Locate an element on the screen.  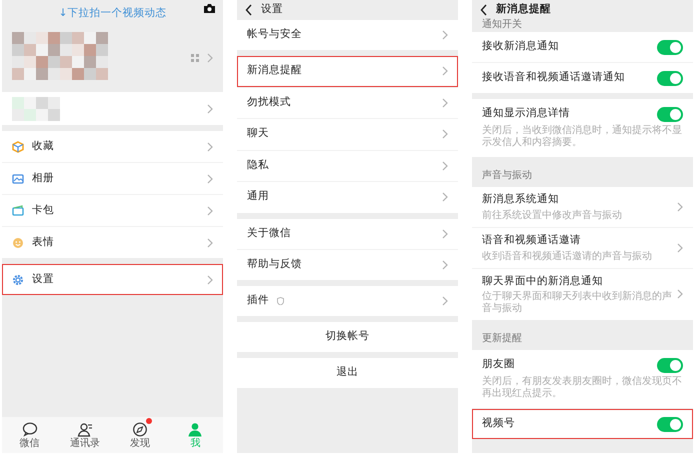
qr-code-icon is located at coordinates (195, 58).